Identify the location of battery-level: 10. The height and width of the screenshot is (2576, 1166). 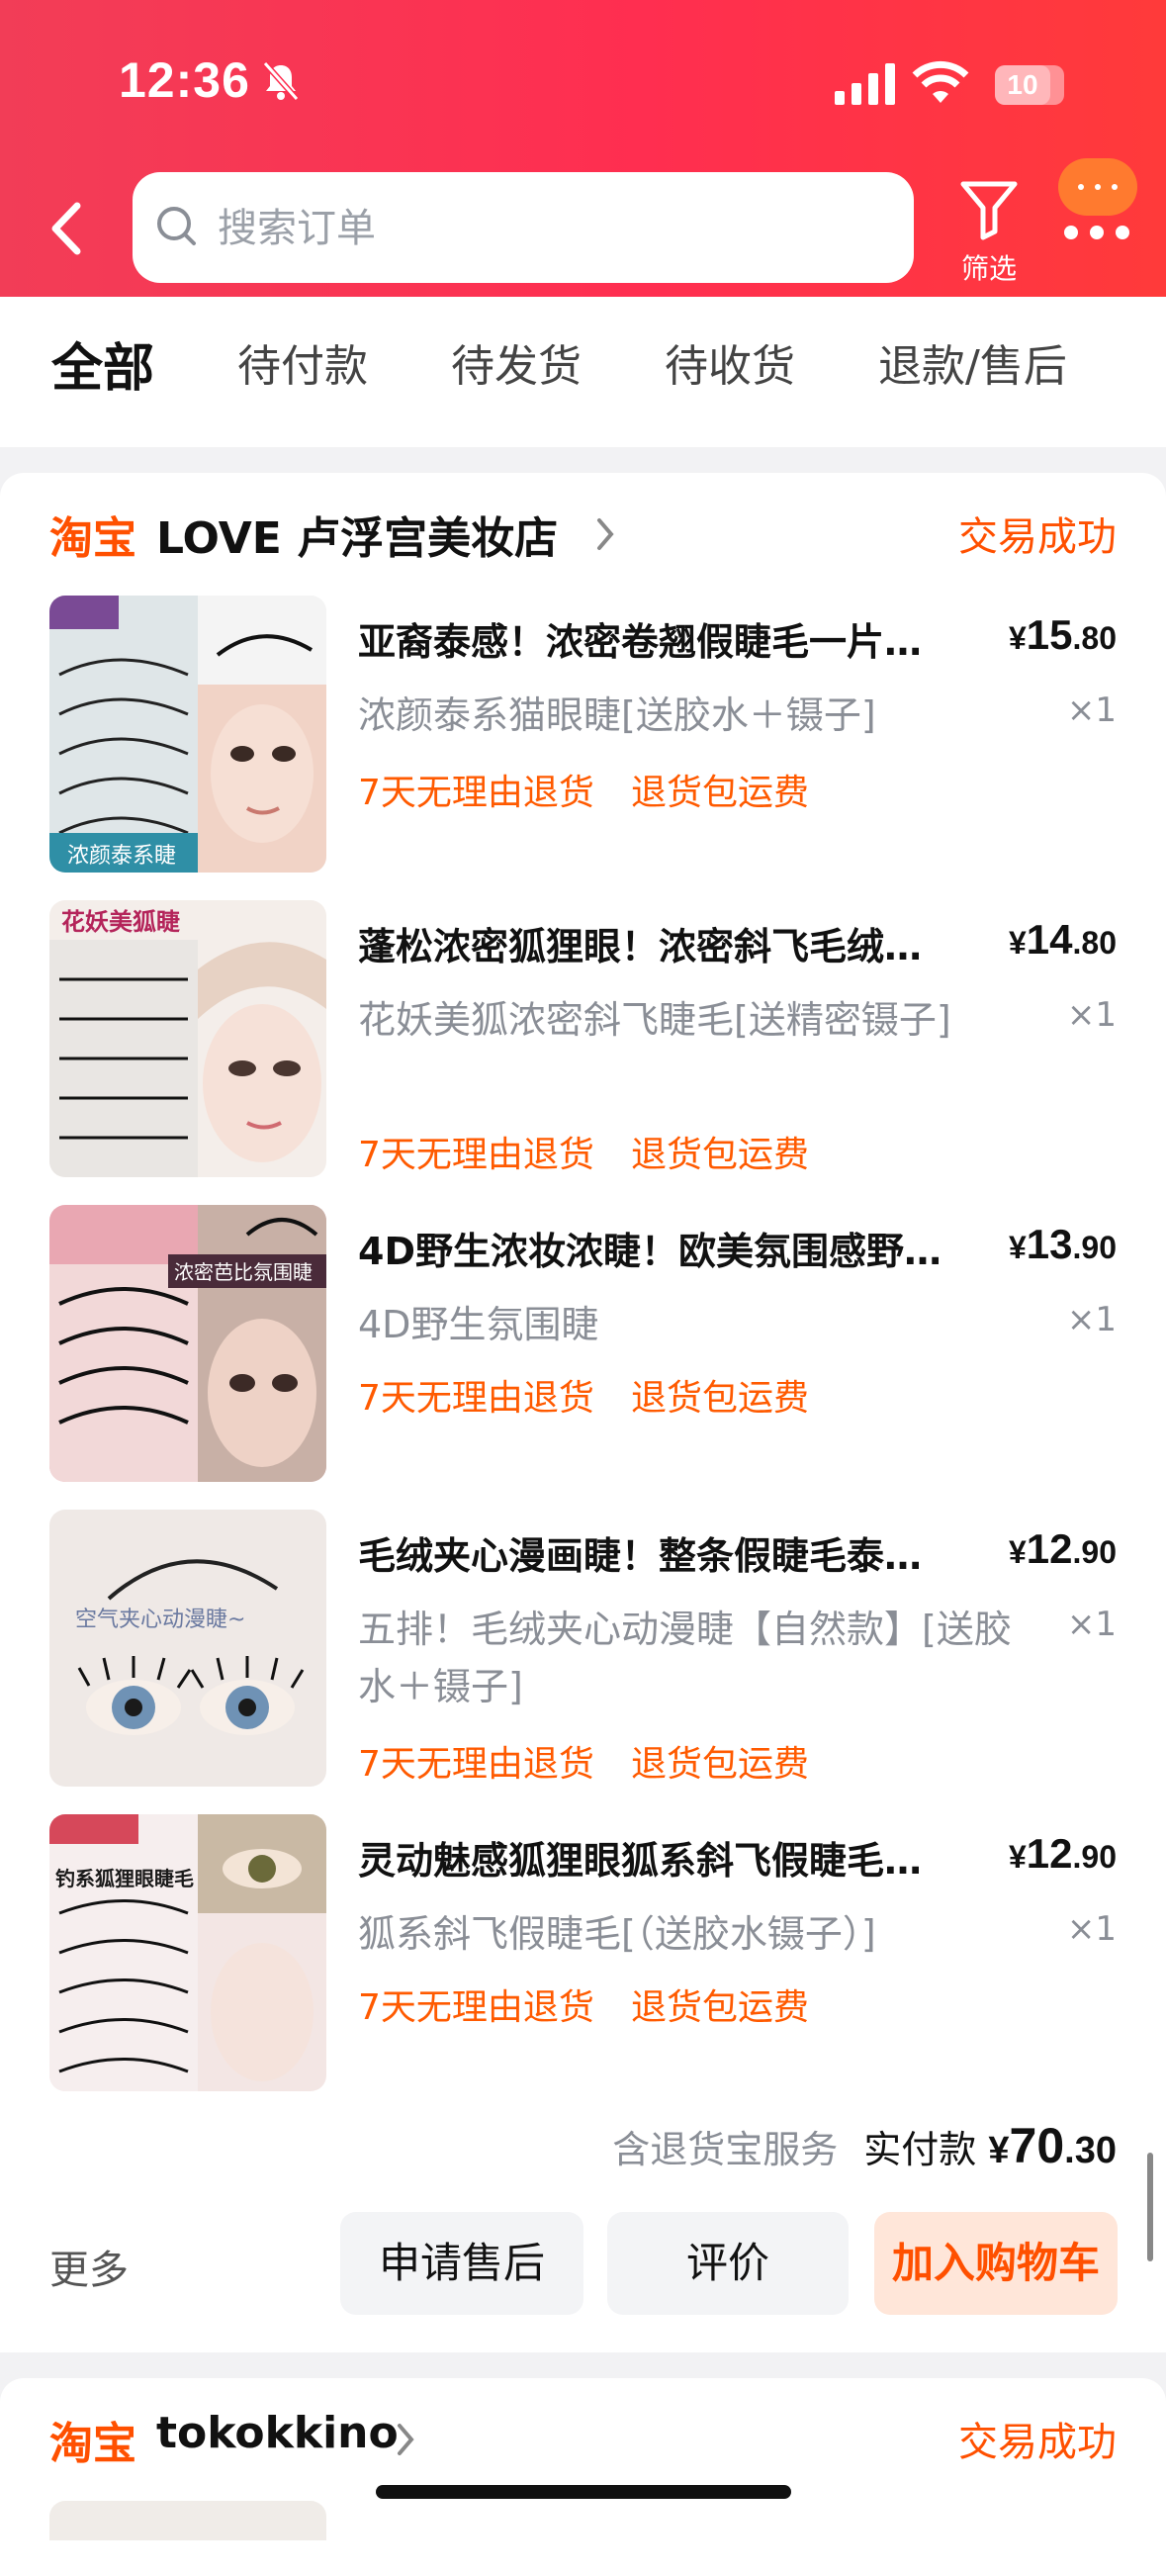
(1023, 85).